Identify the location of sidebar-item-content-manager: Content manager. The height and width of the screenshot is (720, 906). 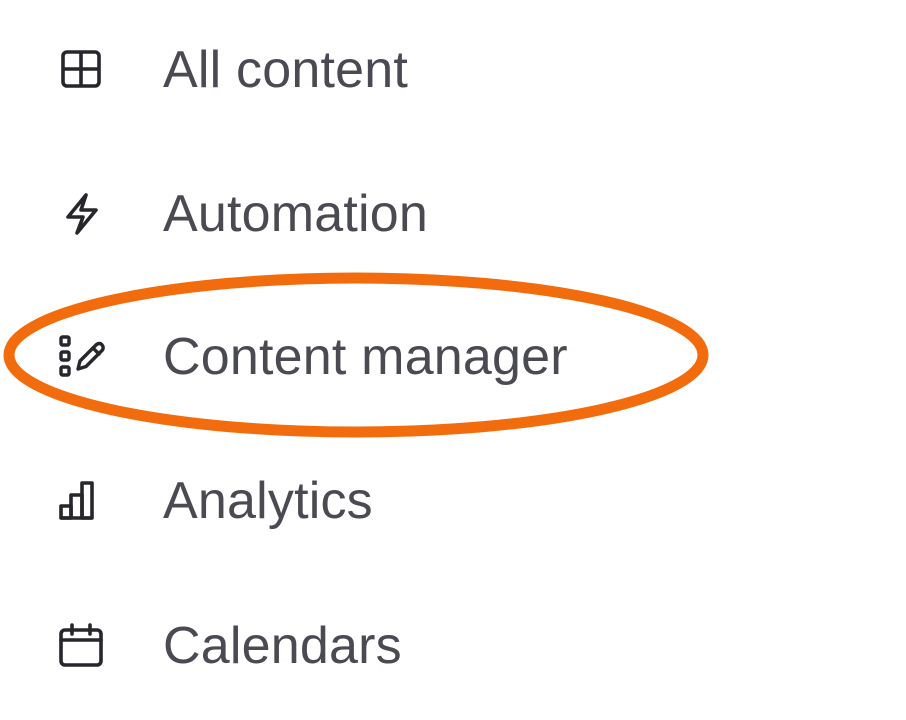
(380, 357).